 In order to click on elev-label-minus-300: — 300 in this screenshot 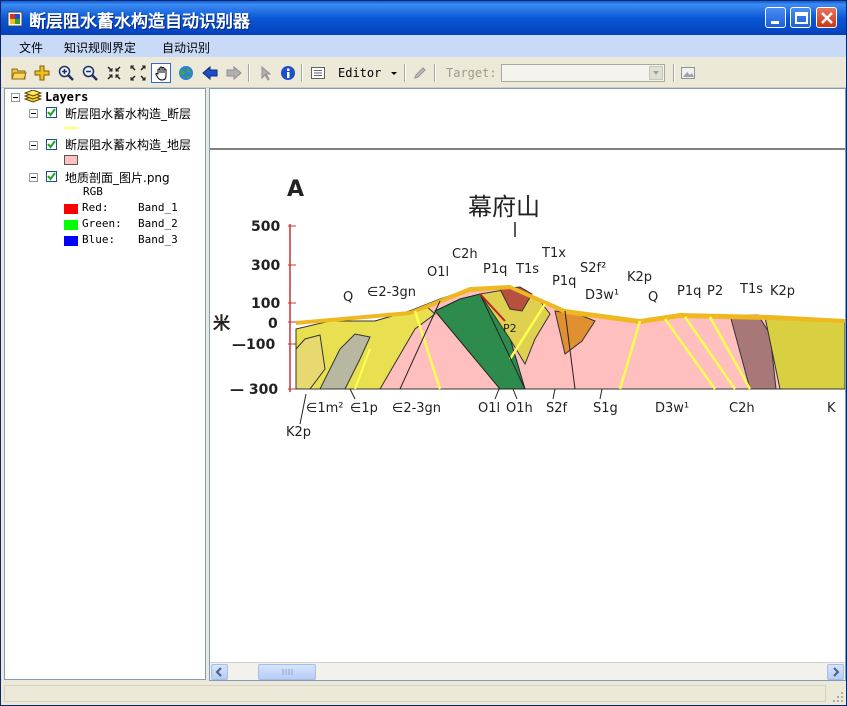, I will do `click(254, 390)`.